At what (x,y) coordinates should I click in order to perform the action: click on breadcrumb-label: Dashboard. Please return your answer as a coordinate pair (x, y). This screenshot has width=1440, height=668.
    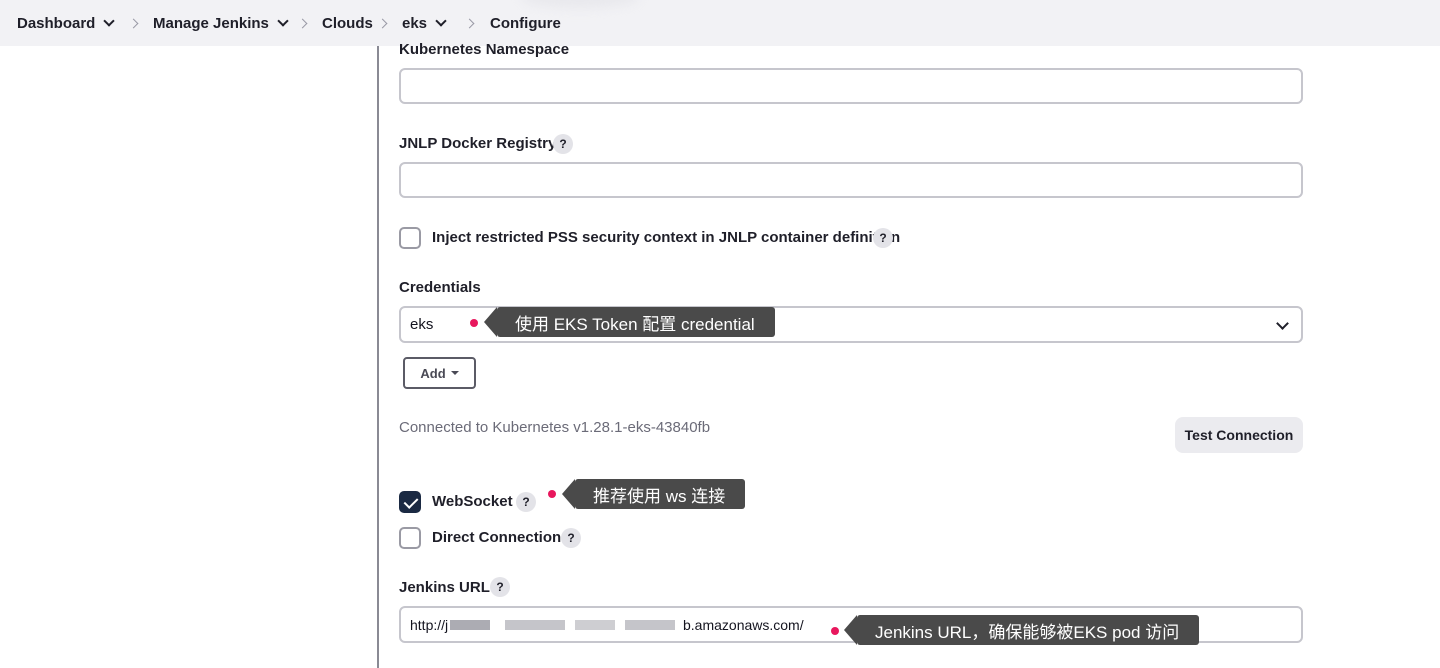
    Looking at the image, I should click on (56, 23).